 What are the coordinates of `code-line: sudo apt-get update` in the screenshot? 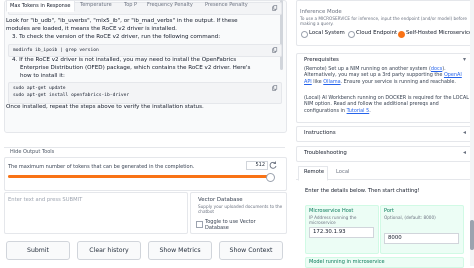 It's located at (39, 88).